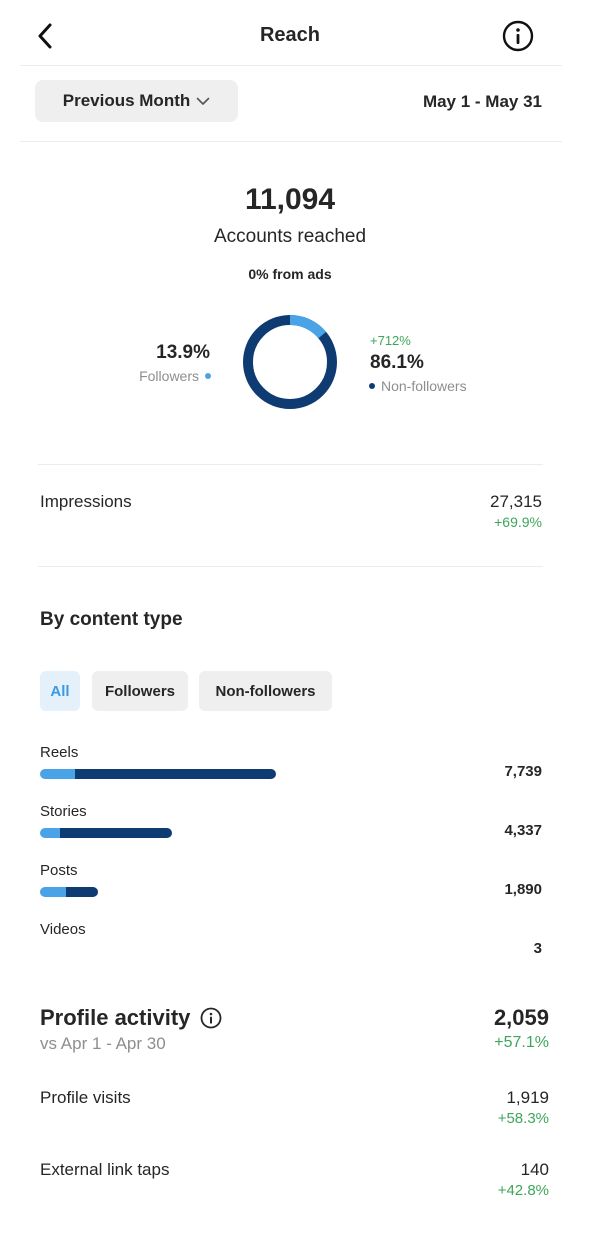 The width and height of the screenshot is (590, 1240). What do you see at coordinates (291, 65) in the screenshot?
I see `header-divider` at bounding box center [291, 65].